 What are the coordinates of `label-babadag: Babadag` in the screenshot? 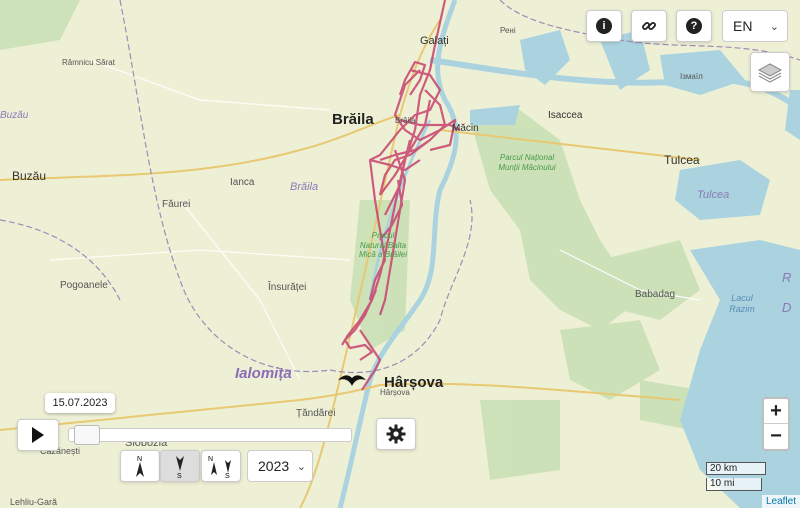 It's located at (655, 294).